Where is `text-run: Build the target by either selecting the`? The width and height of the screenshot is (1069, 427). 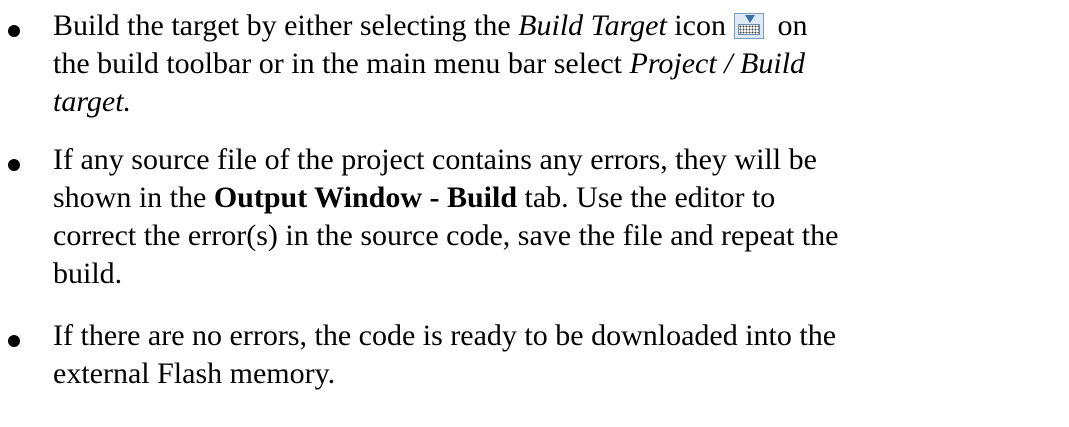
text-run: Build the target by either selecting the is located at coordinates (286, 25).